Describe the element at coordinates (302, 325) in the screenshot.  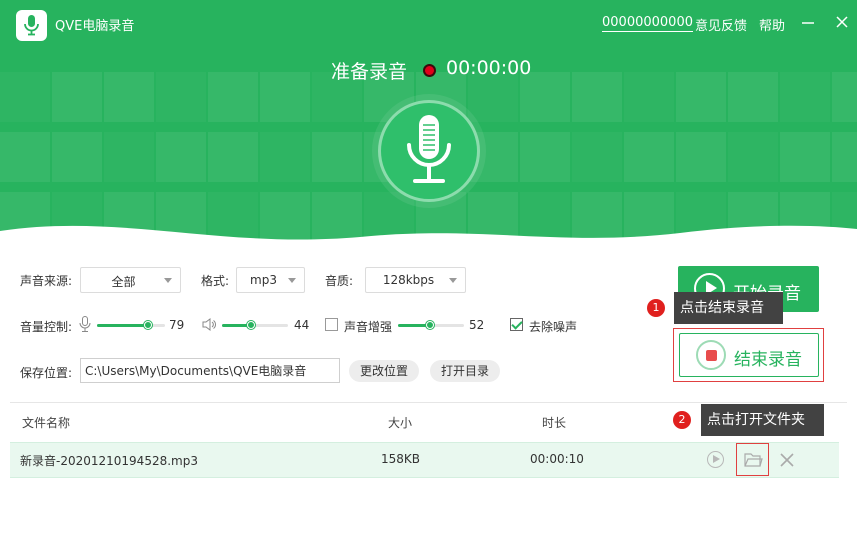
I see `speaker-volume-value: 44` at that location.